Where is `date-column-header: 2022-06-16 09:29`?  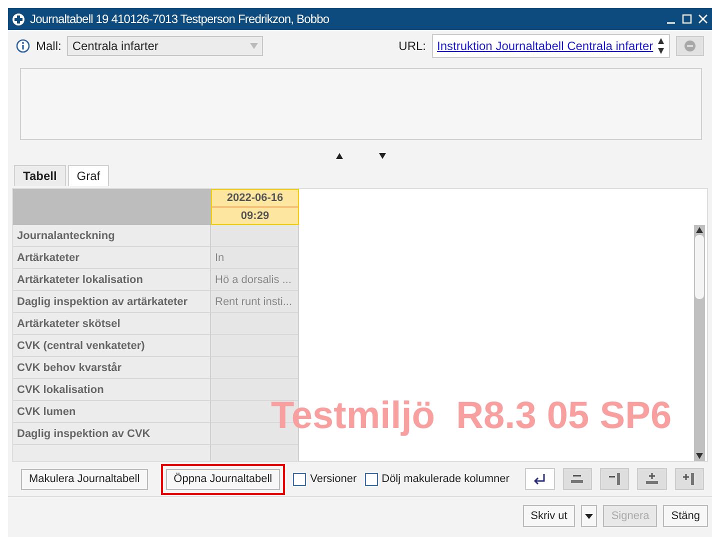 date-column-header: 2022-06-16 09:29 is located at coordinates (255, 207).